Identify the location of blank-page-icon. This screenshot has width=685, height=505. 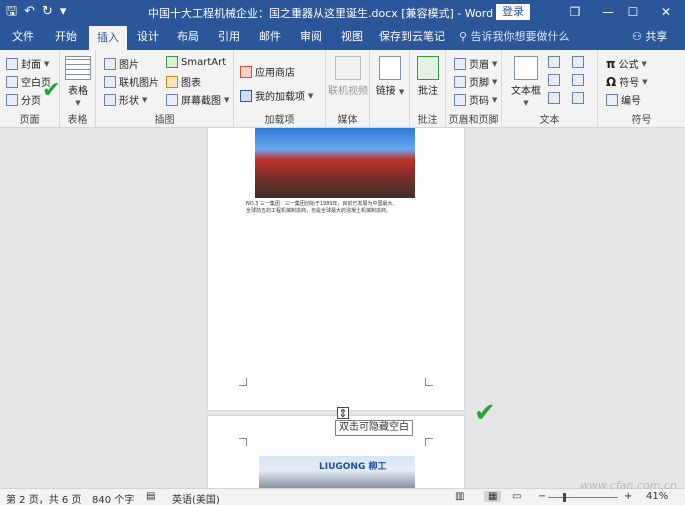
(12, 81).